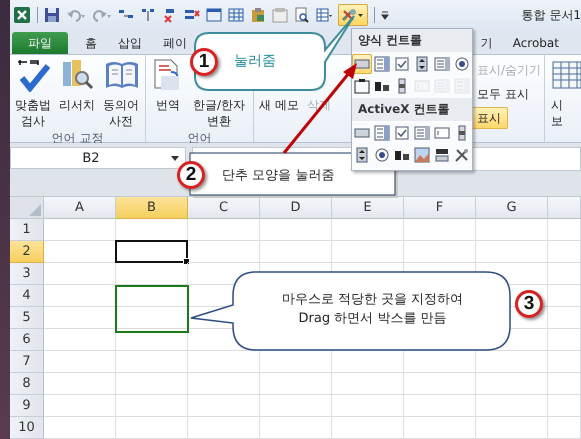 This screenshot has width=581, height=439. I want to click on row-header: 4, so click(27, 296).